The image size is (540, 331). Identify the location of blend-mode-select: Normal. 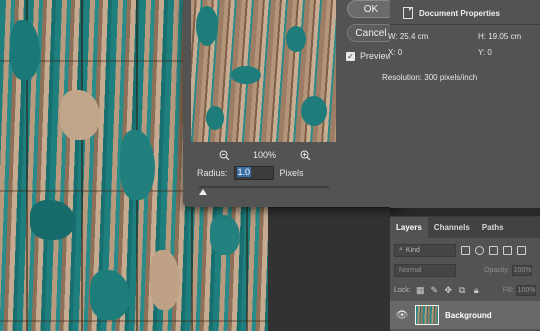
(425, 270).